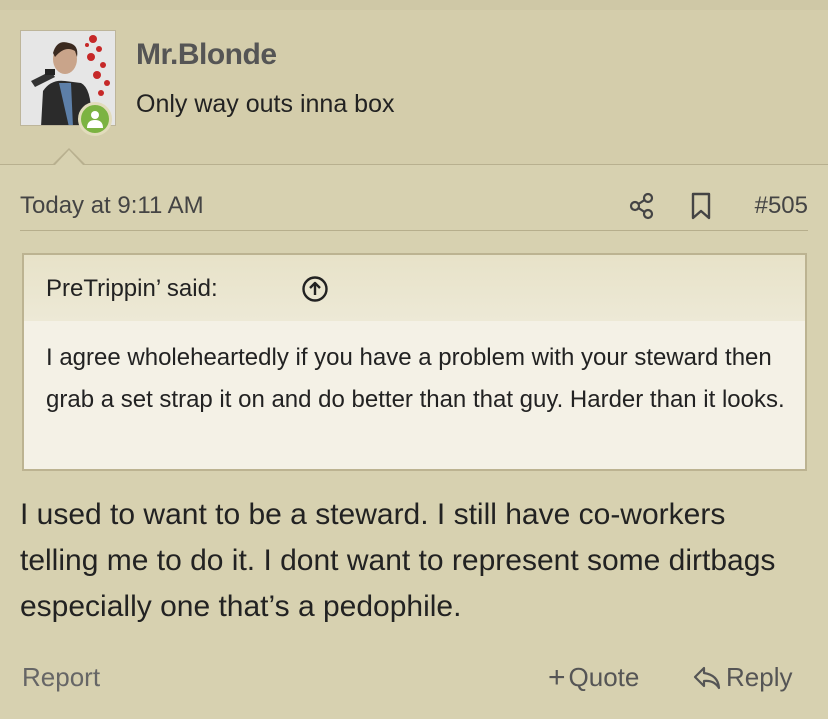 Image resolution: width=828 pixels, height=719 pixels. What do you see at coordinates (414, 208) in the screenshot?
I see `post-meta: Today at 9:11 AM #505` at bounding box center [414, 208].